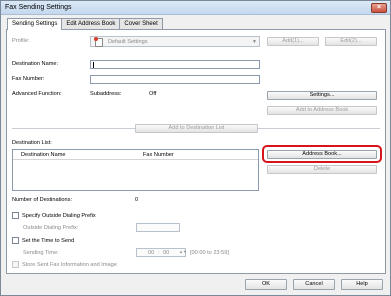 The width and height of the screenshot is (391, 296). What do you see at coordinates (161, 252) in the screenshot?
I see `sending-time-input: 00 : 00 ▲▼` at bounding box center [161, 252].